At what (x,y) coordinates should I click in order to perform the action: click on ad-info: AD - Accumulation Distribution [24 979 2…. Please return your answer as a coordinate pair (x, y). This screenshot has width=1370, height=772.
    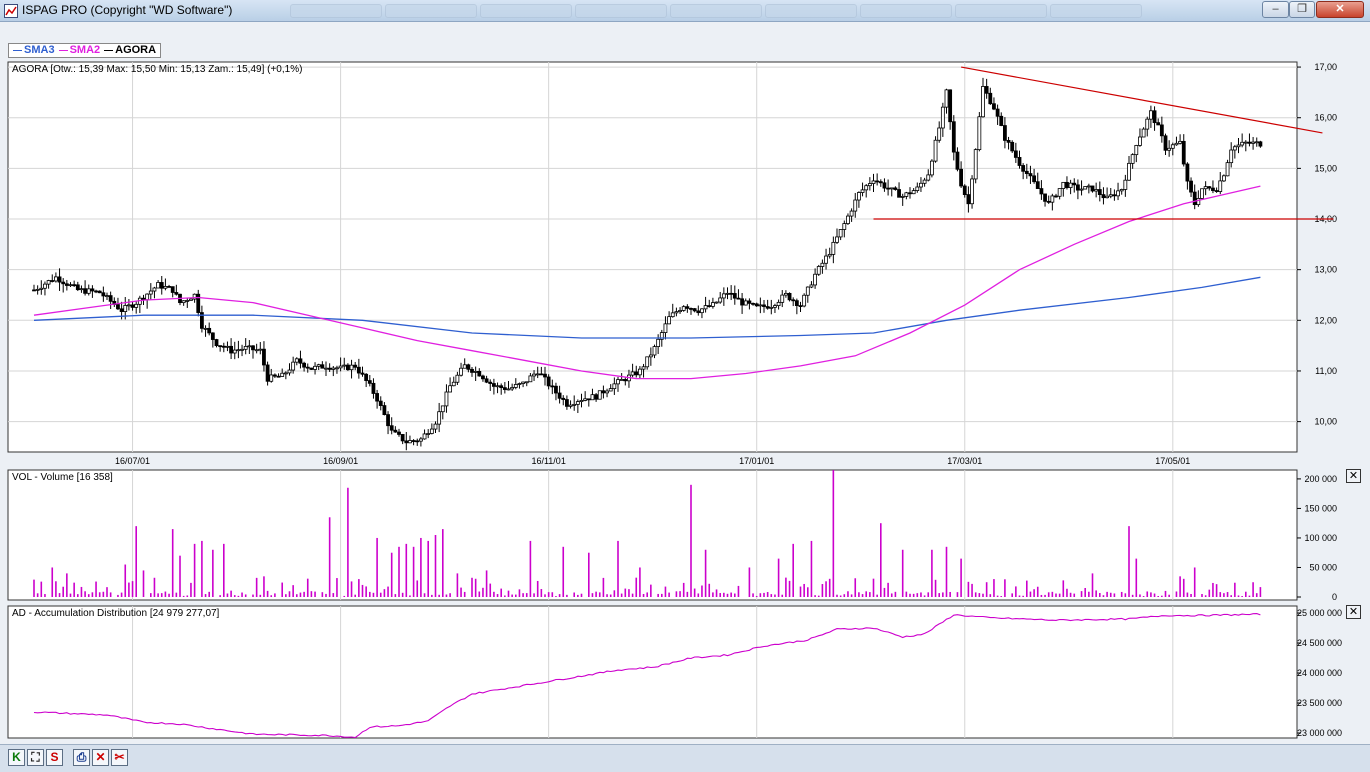
    Looking at the image, I should click on (116, 613).